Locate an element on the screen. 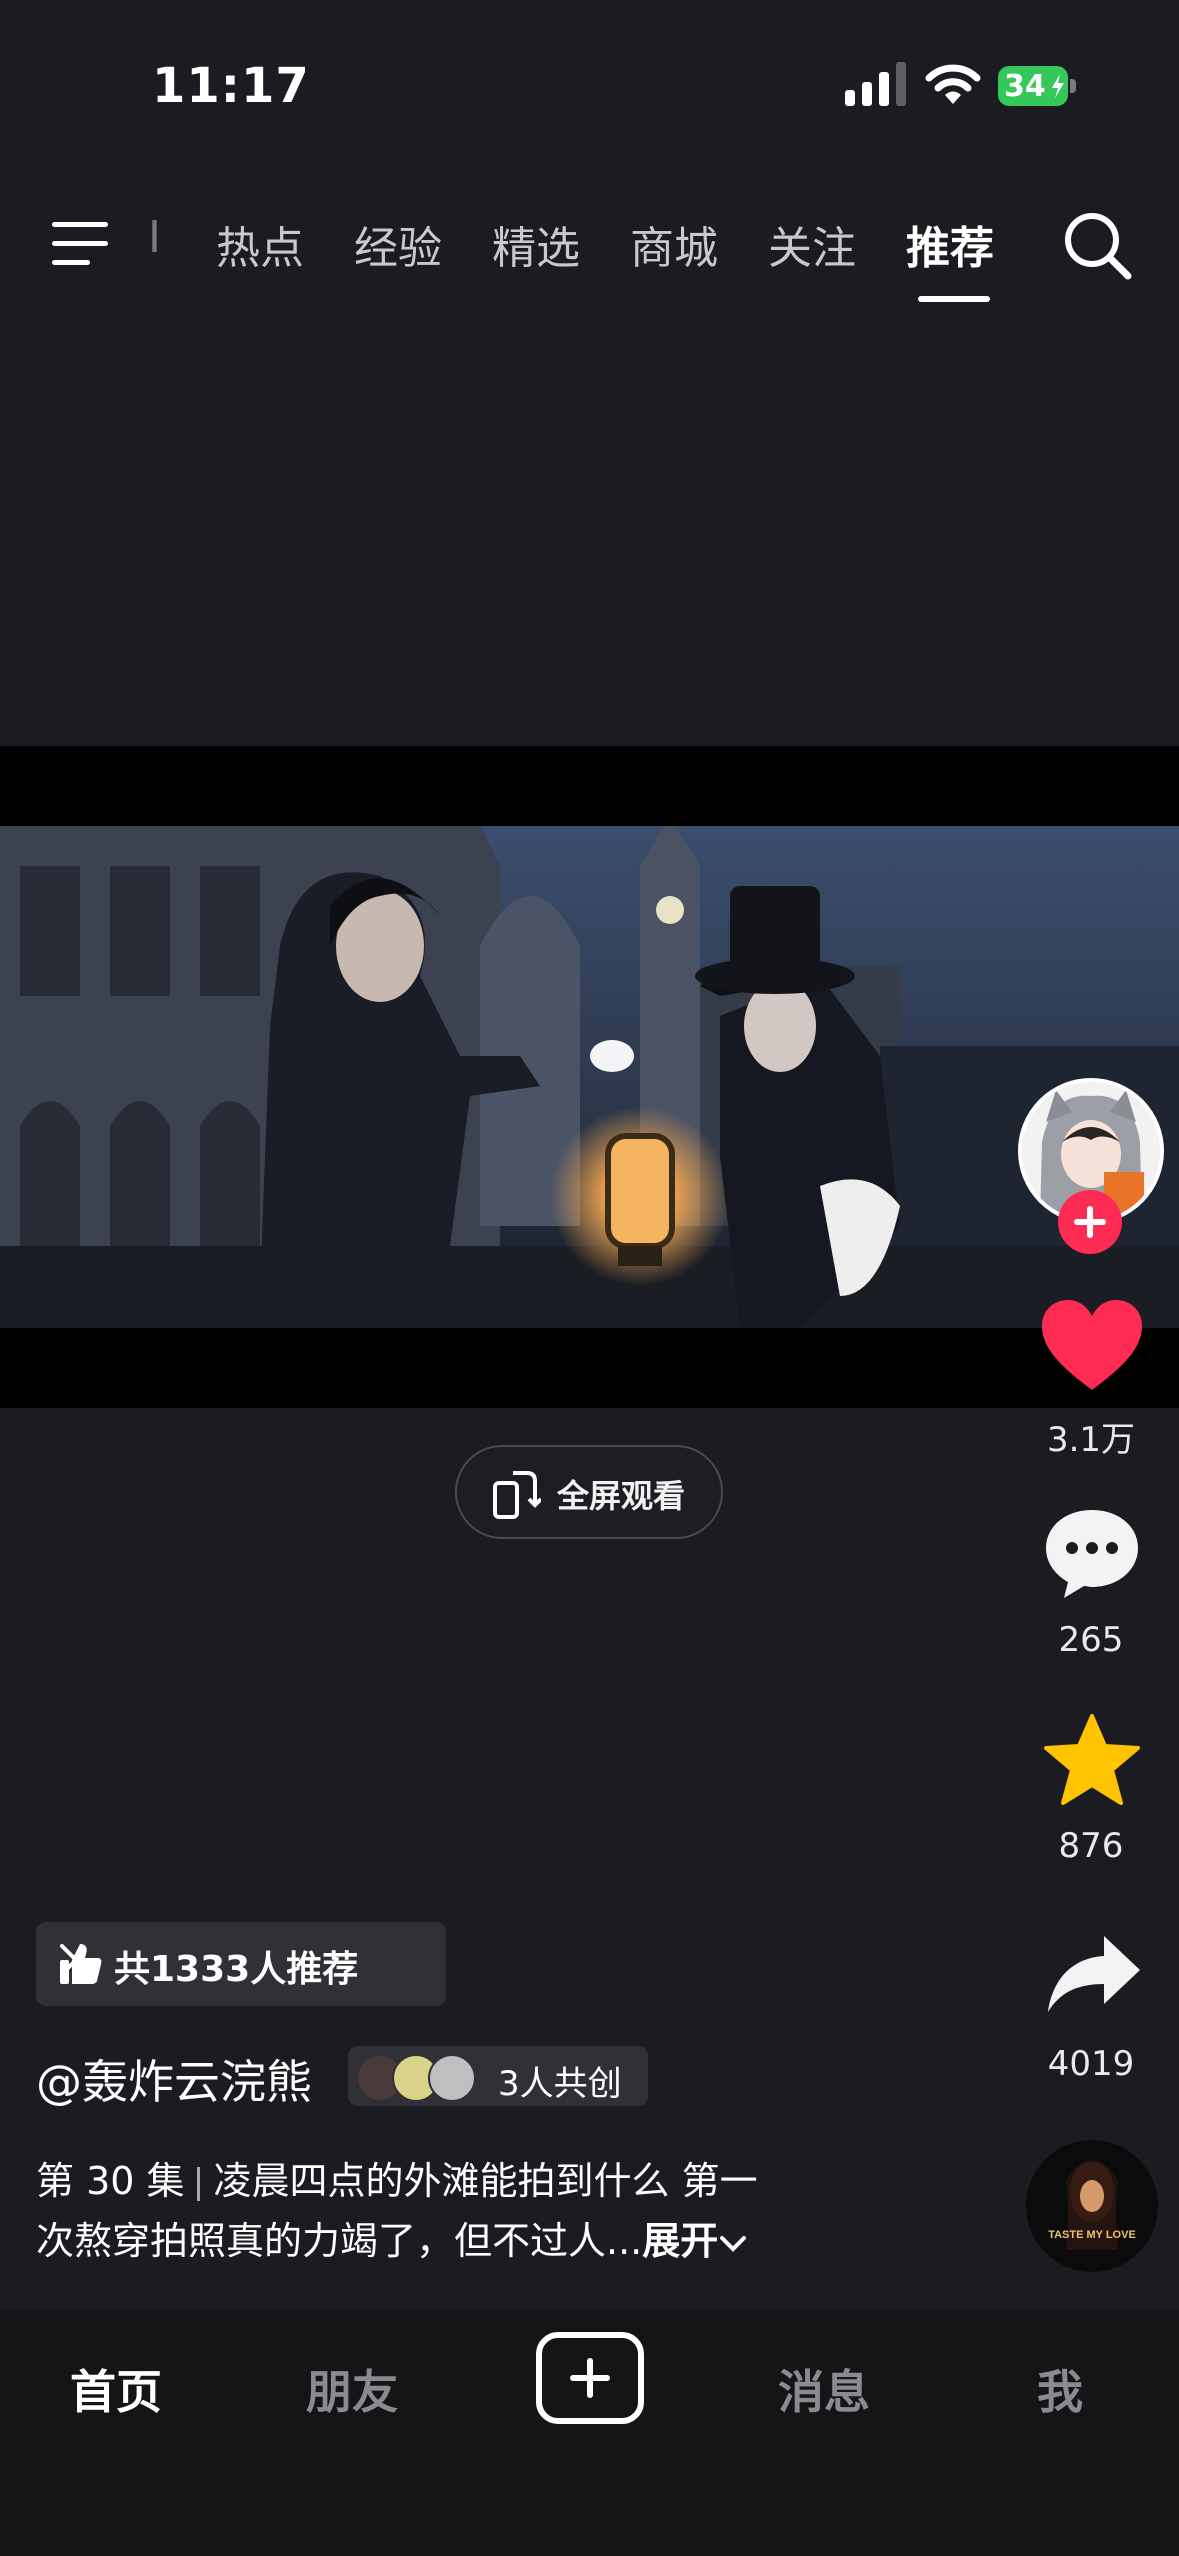 This screenshot has height=2556, width=1179. recommend-label: 共1333人推荐 is located at coordinates (236, 1969).